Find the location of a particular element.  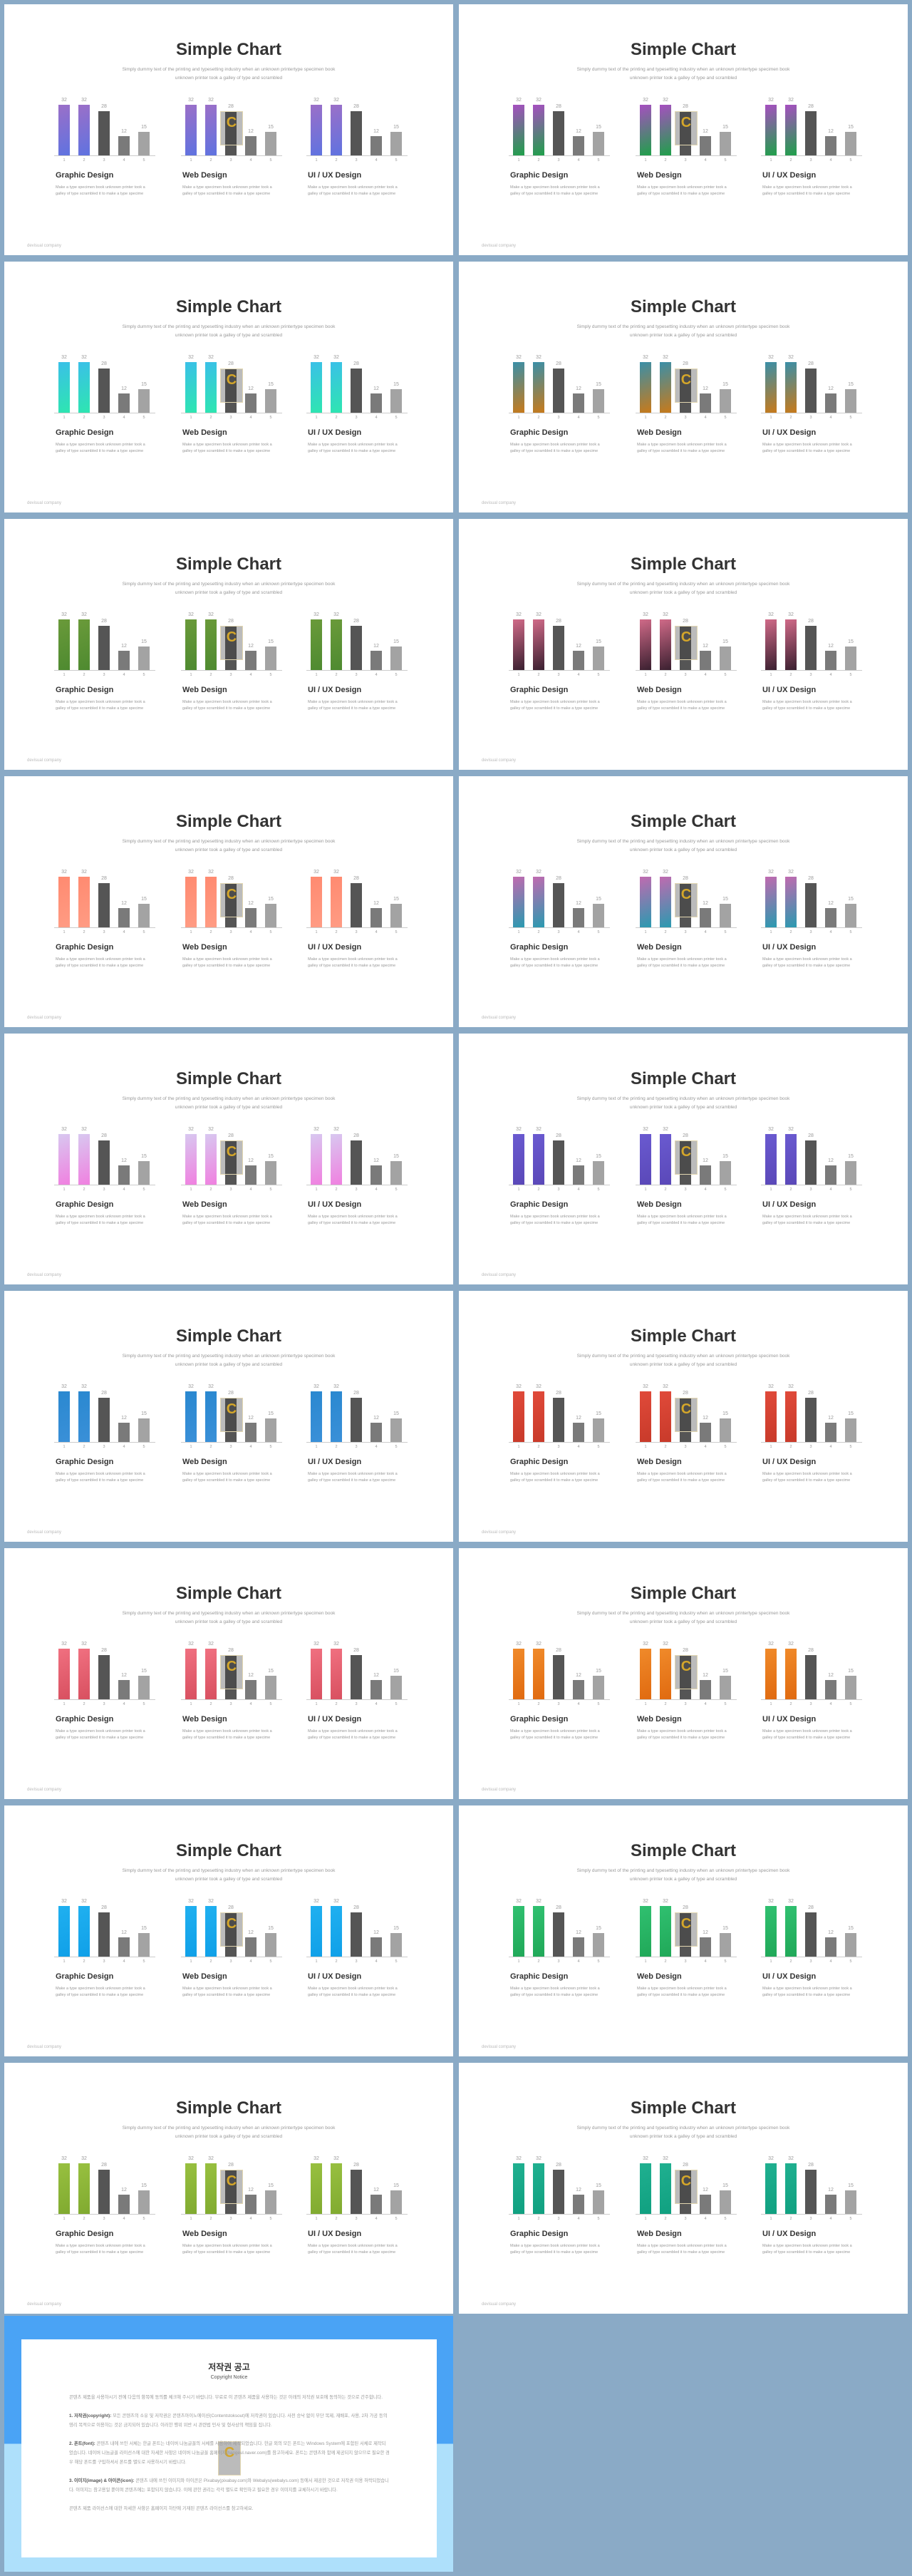

chart-heading: UI / UX Design is located at coordinates (335, 432).